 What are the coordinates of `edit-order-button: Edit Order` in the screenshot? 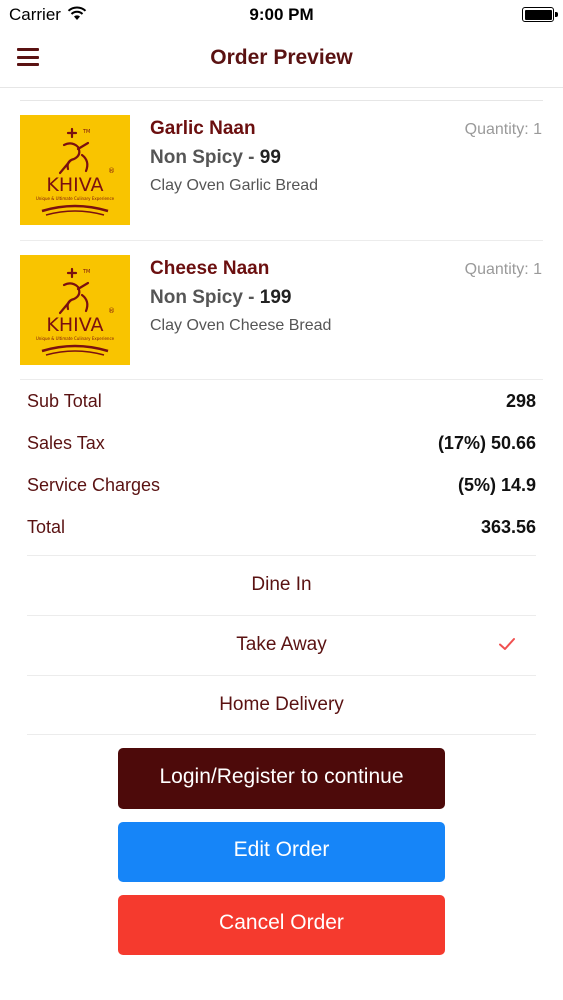 It's located at (281, 852).